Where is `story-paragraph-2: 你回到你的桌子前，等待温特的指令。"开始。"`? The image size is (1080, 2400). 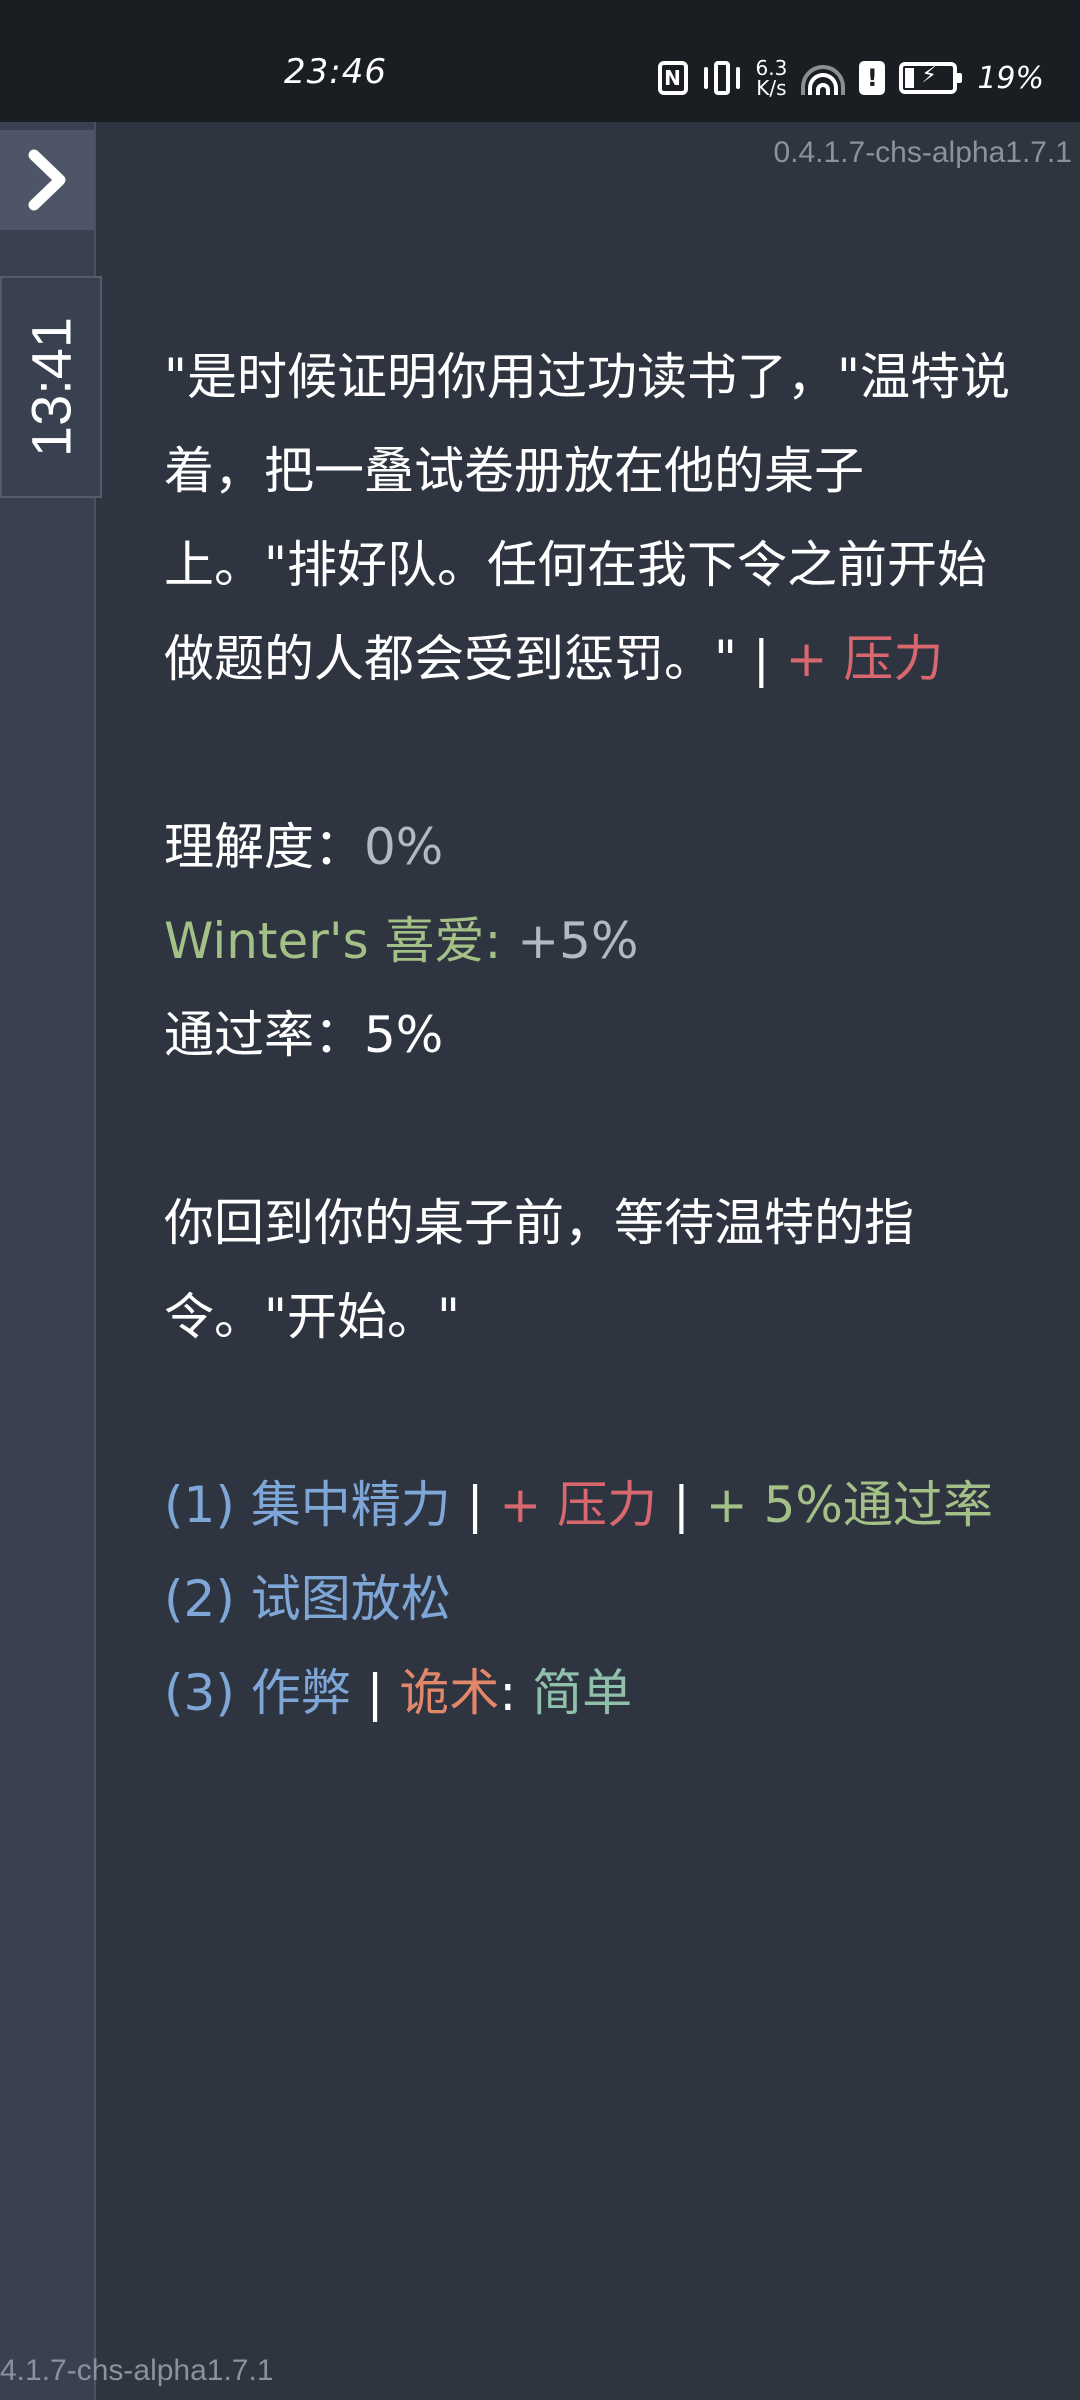 story-paragraph-2: 你回到你的桌子前，等待温特的指令。"开始。" is located at coordinates (539, 1270).